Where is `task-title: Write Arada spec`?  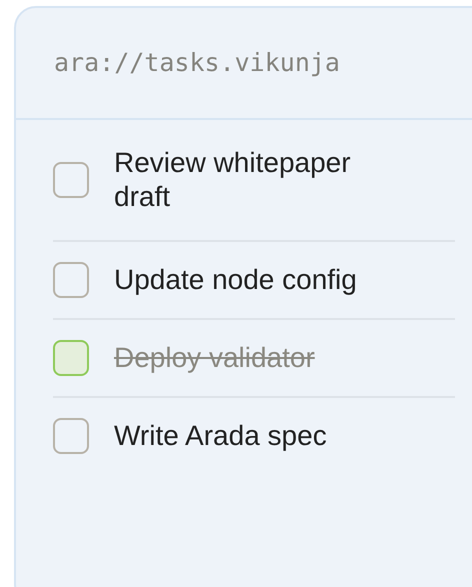
task-title: Write Arada spec is located at coordinates (220, 436).